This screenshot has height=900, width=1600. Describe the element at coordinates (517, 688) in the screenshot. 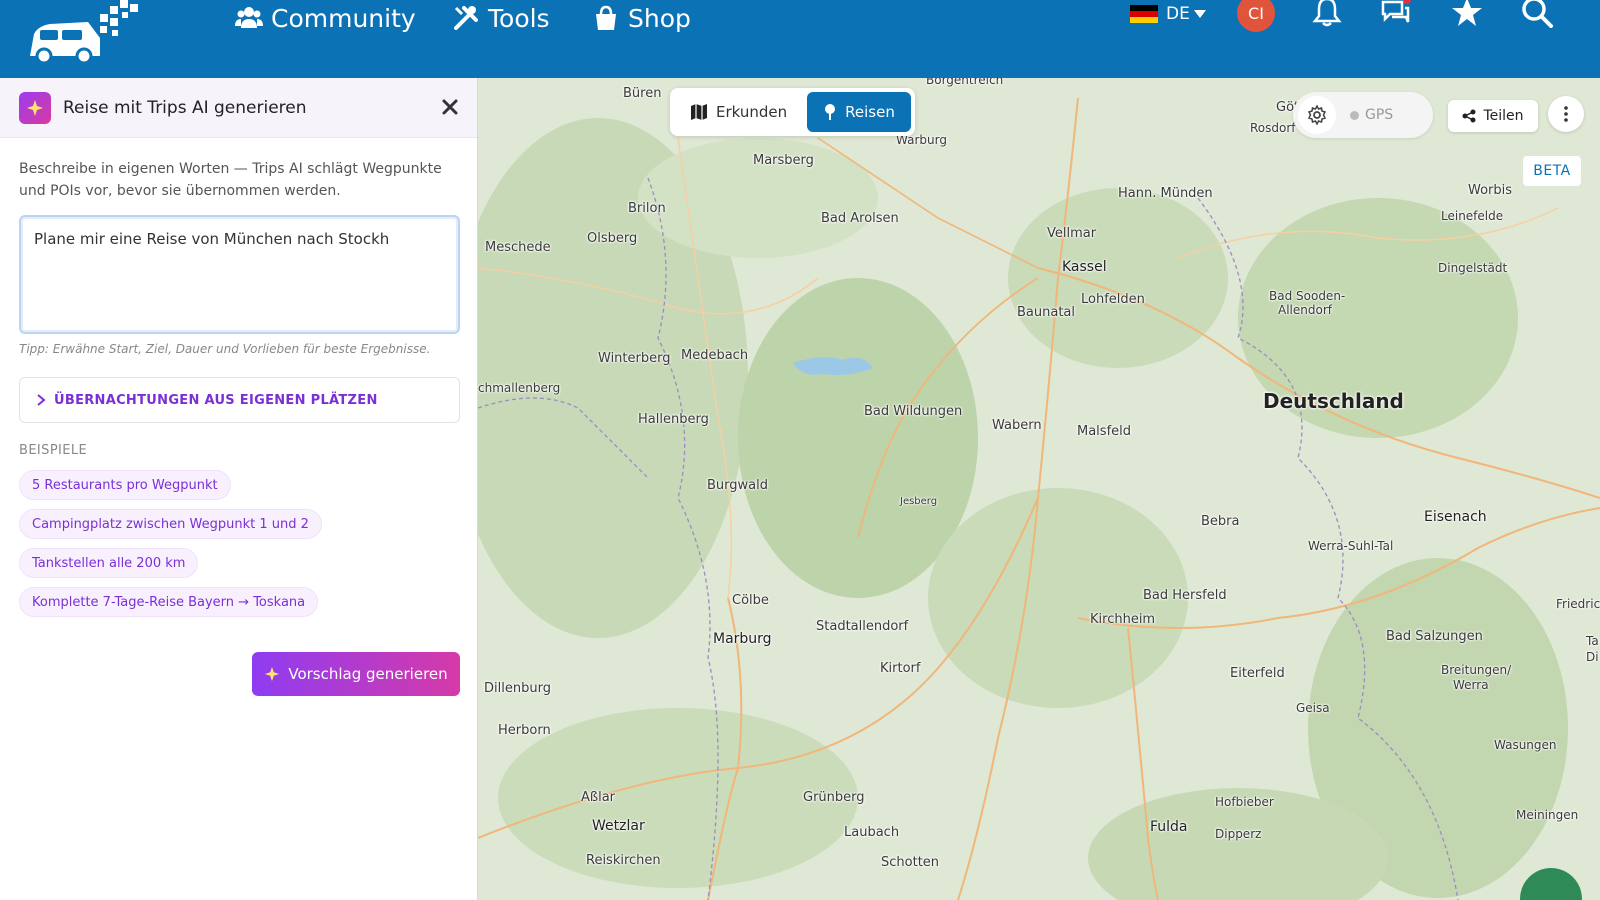

I see `place-label: Dillenburg` at that location.